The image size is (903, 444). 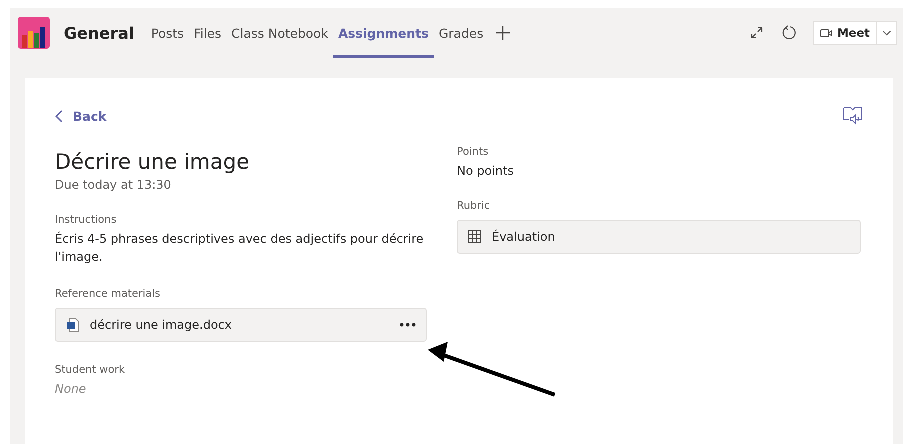 What do you see at coordinates (34, 33) in the screenshot?
I see `pencils-logo-icon` at bounding box center [34, 33].